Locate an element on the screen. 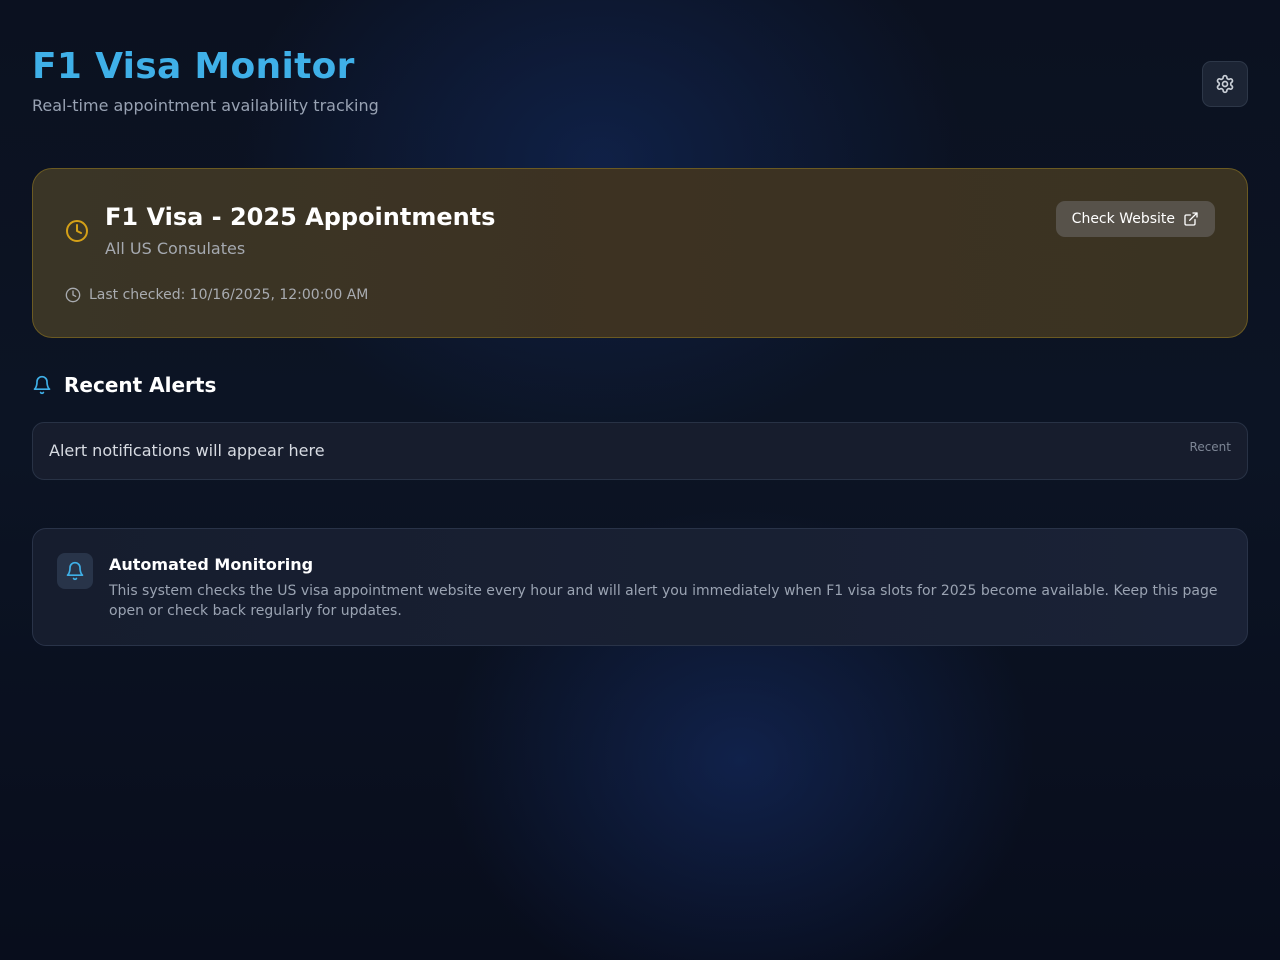  page-title: F1 Visa Monitor is located at coordinates (193, 66).